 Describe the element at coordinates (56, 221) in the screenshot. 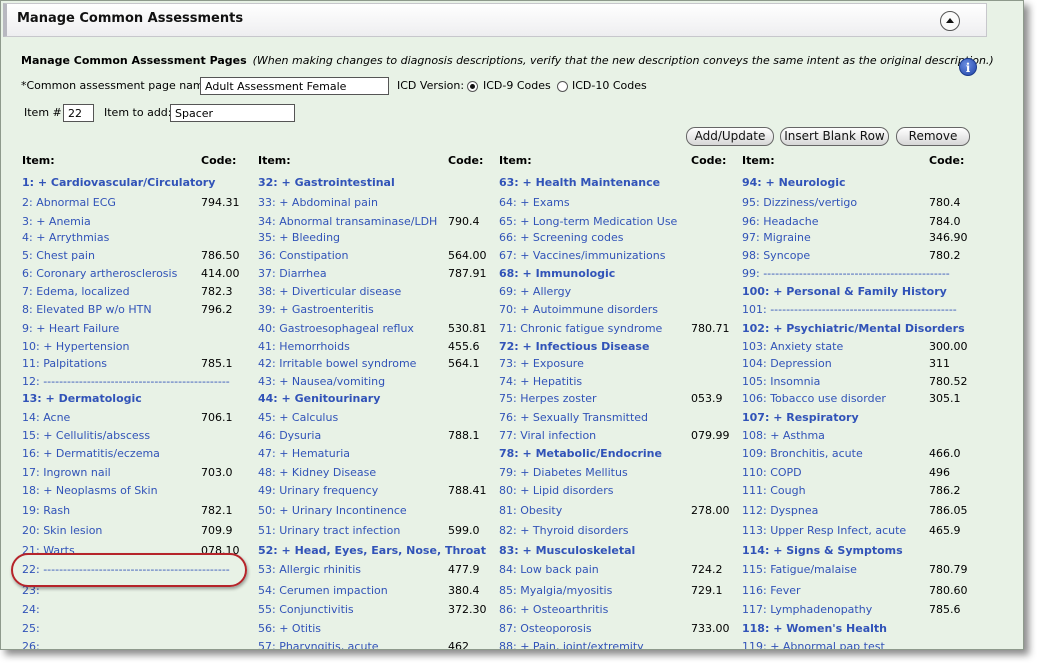

I see `item-link: 3: + Anemia` at that location.